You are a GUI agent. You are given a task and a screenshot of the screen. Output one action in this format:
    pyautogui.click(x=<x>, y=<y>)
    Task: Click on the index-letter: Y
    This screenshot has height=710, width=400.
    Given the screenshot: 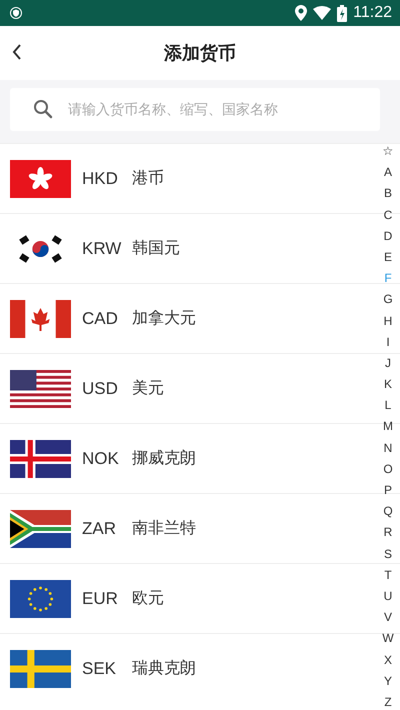 What is the action you would take?
    pyautogui.click(x=388, y=681)
    